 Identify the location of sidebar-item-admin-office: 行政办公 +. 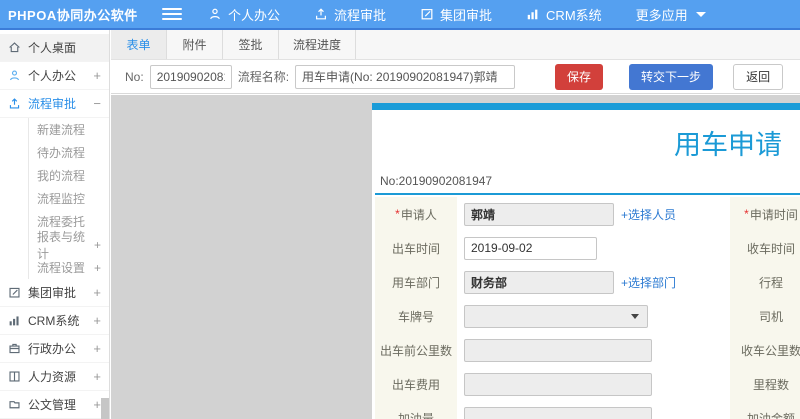
(54, 349).